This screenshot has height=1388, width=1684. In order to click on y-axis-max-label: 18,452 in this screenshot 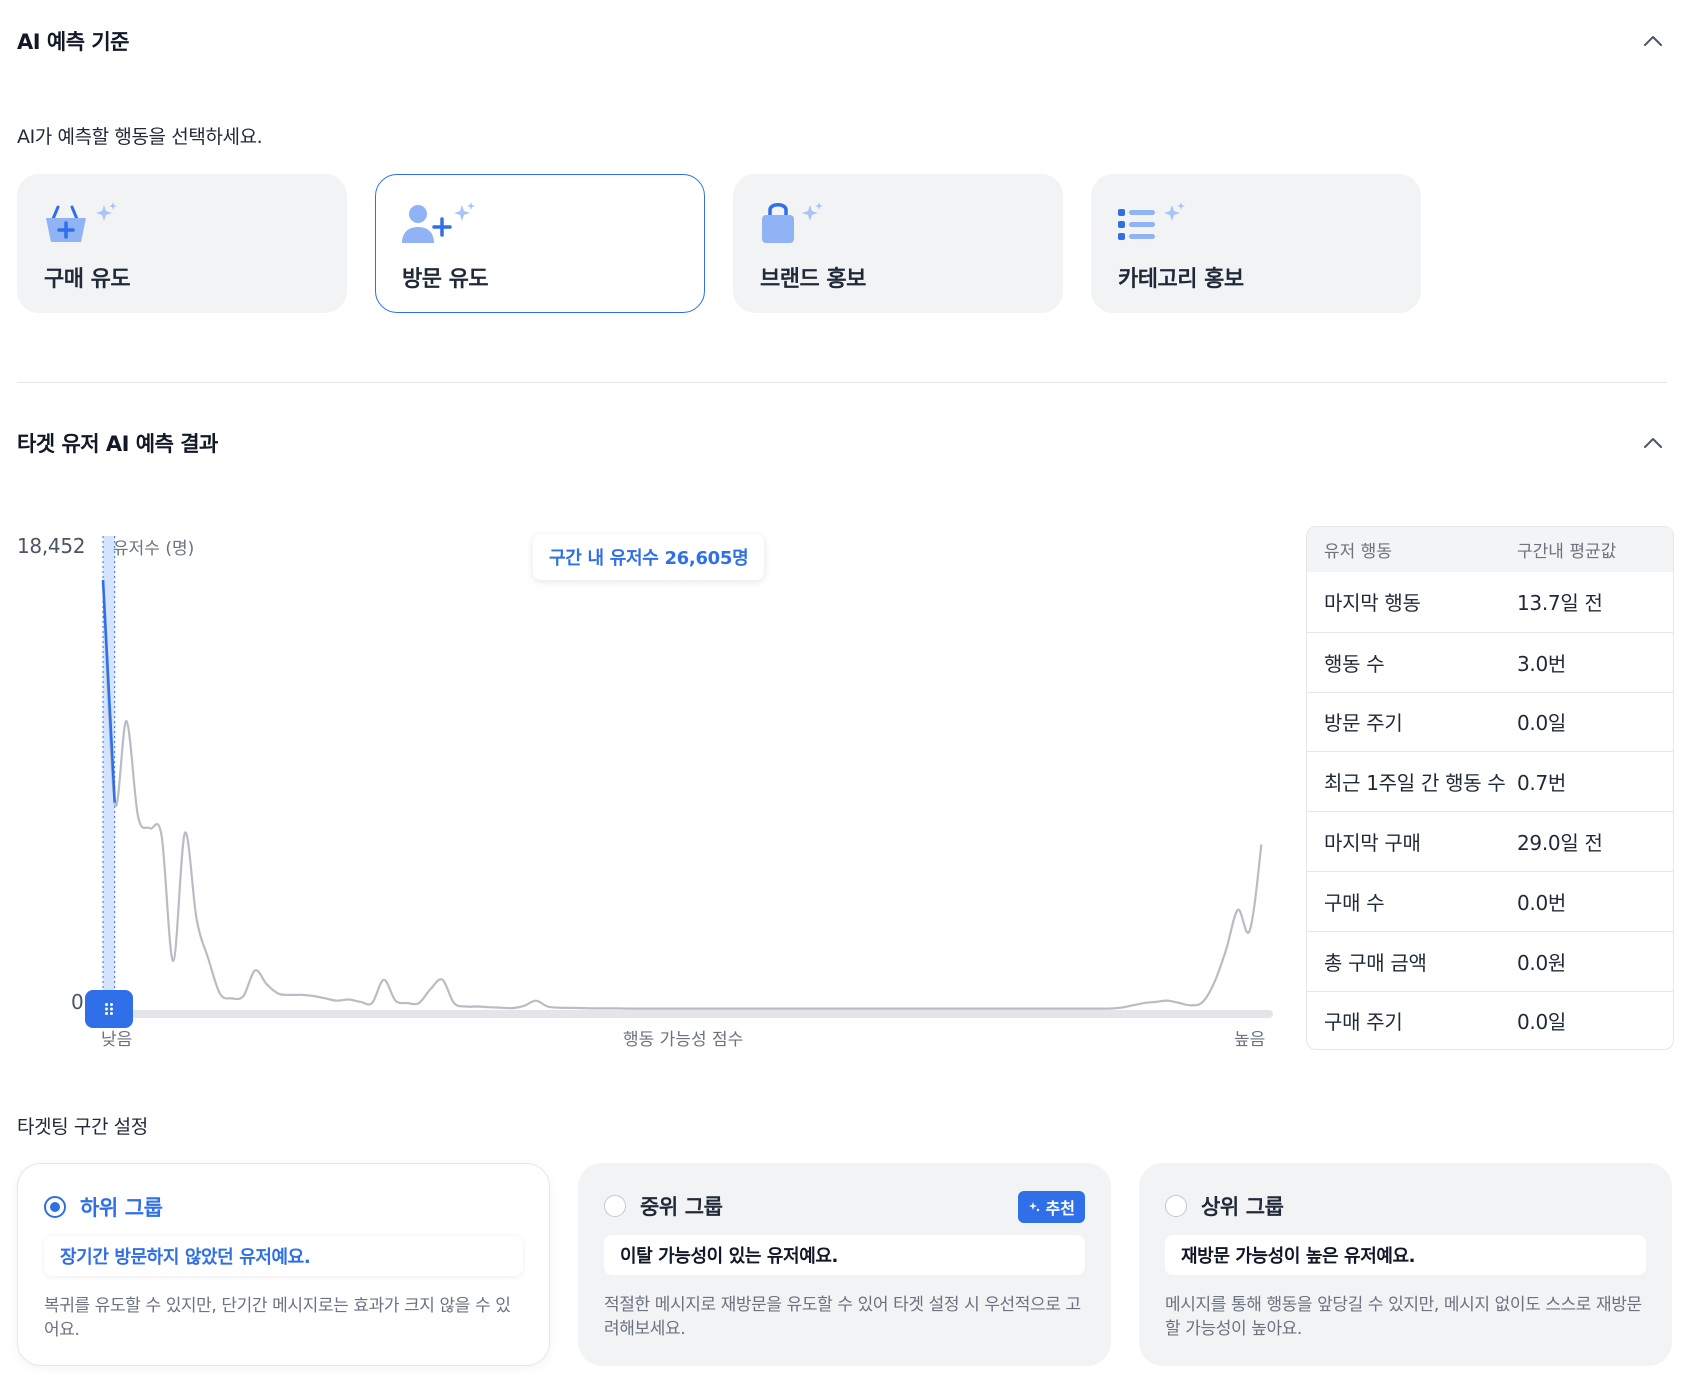, I will do `click(51, 546)`.